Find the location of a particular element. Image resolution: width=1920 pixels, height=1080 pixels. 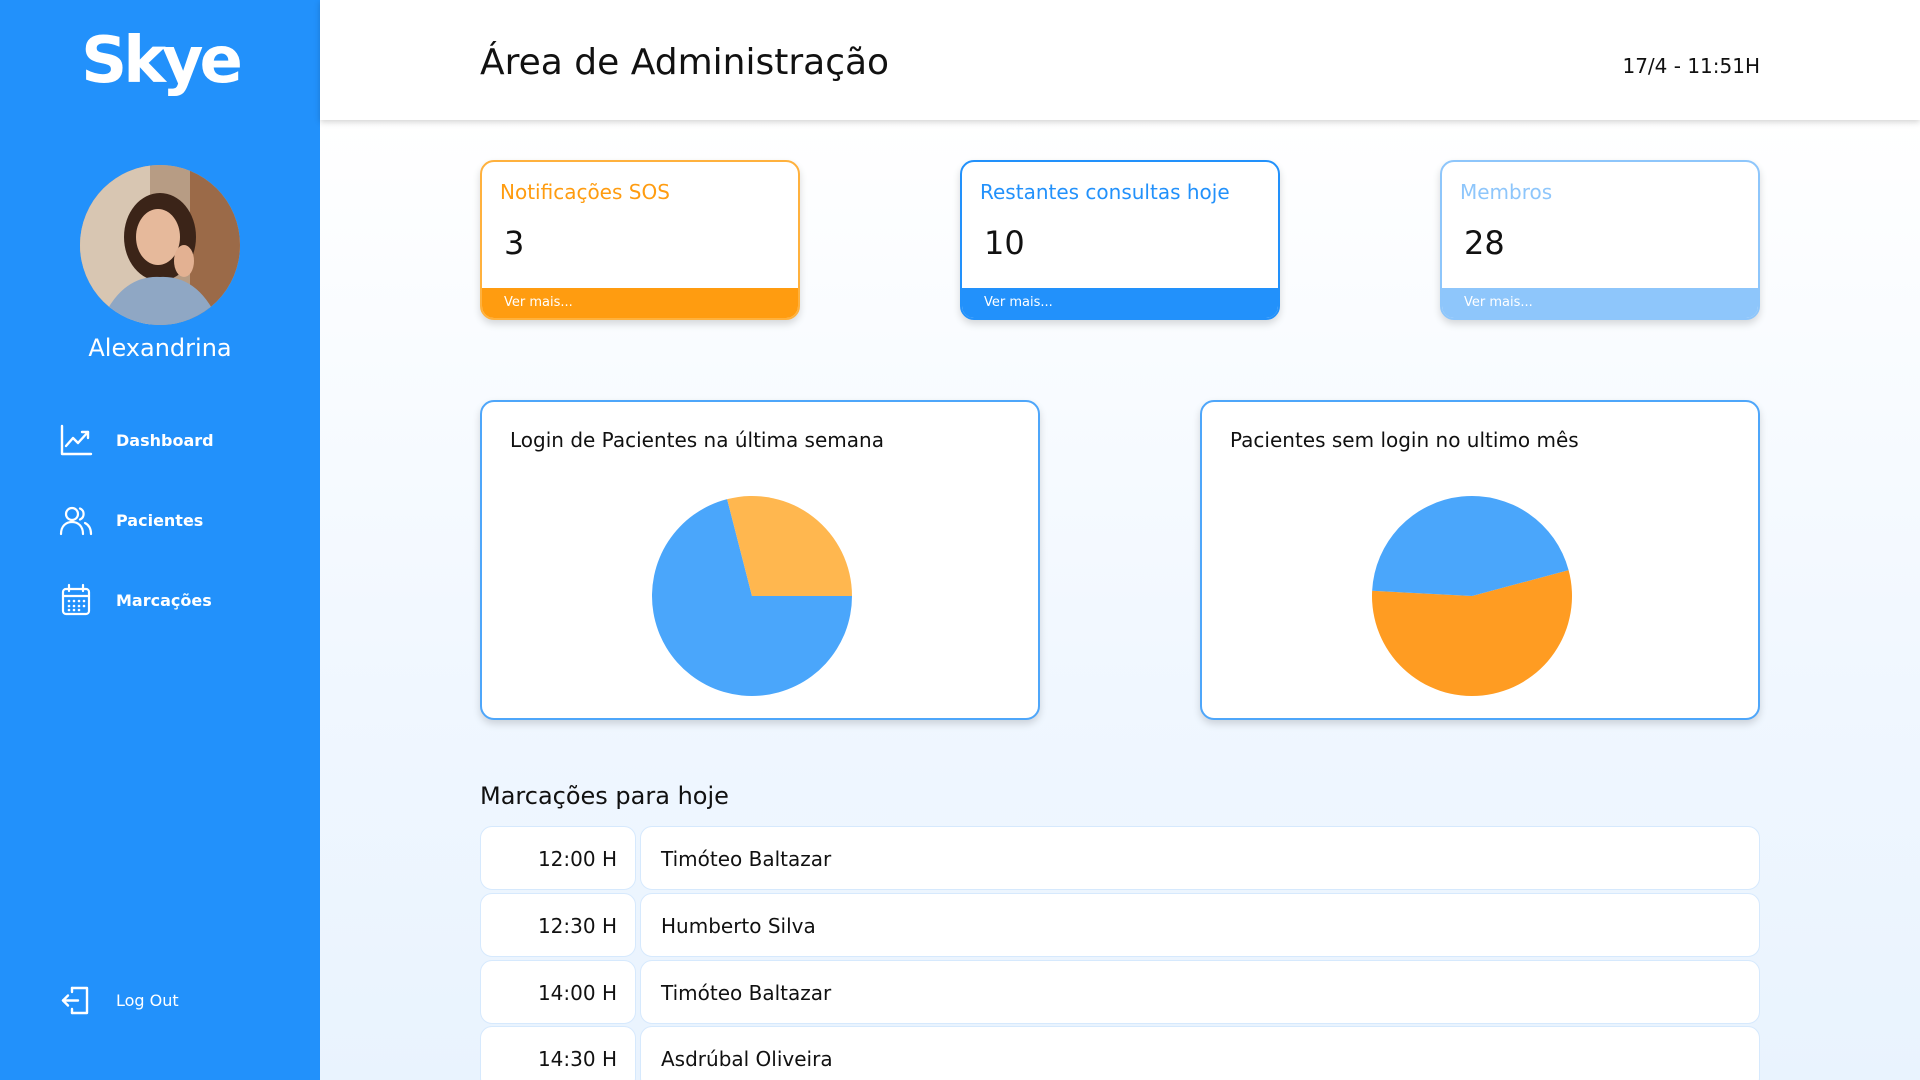

sidebar-item-label: Pacientes is located at coordinates (160, 520).